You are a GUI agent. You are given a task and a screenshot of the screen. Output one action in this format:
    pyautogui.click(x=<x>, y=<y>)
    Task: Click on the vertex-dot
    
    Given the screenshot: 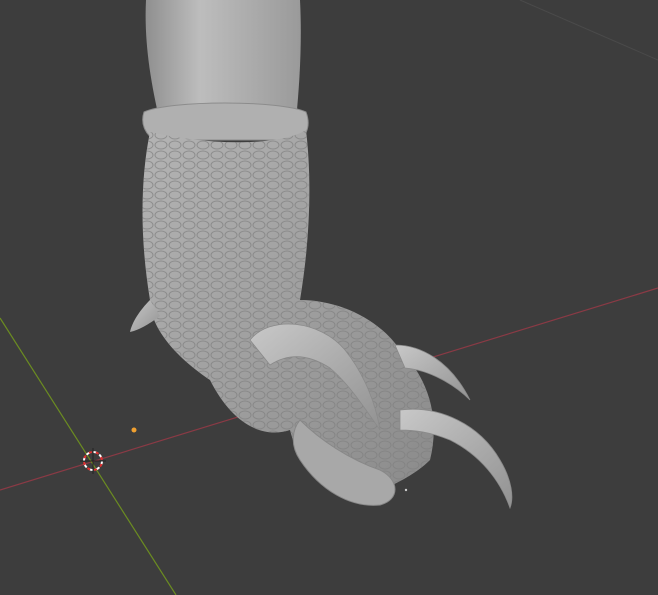 What is the action you would take?
    pyautogui.click(x=406, y=490)
    